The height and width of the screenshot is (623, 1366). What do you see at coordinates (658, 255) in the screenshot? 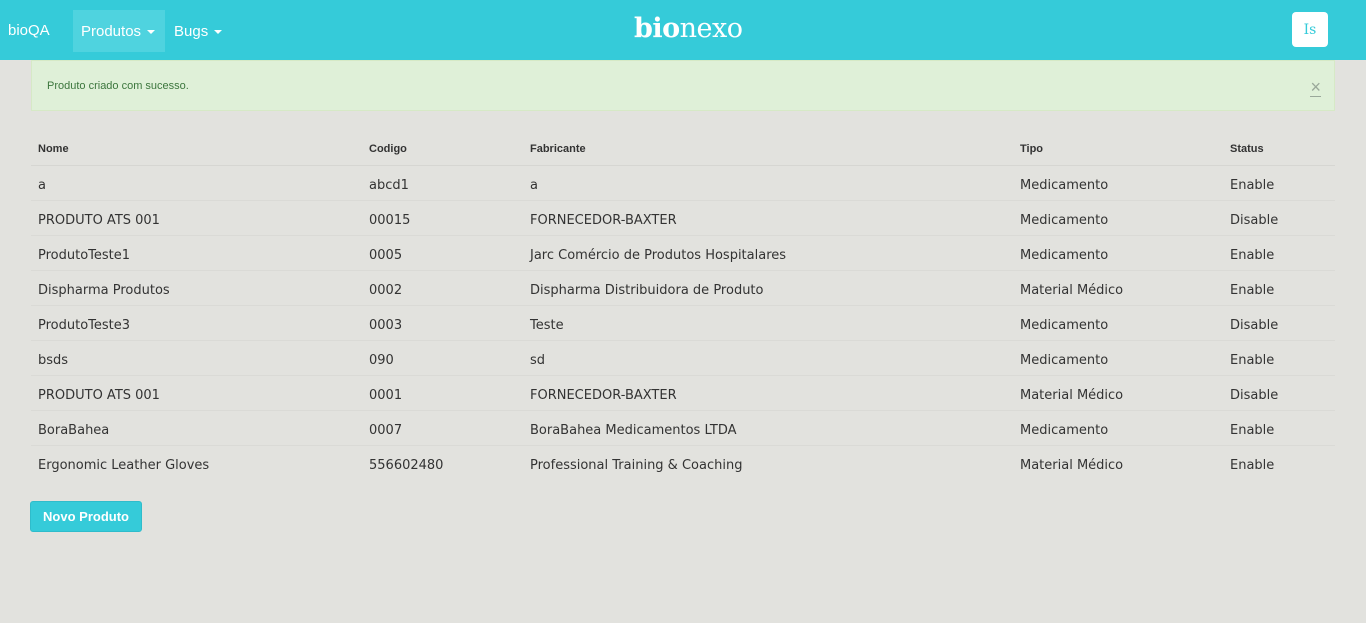
I see `cell-fabricante: Jarc Comércio de Produtos Hospitalares` at bounding box center [658, 255].